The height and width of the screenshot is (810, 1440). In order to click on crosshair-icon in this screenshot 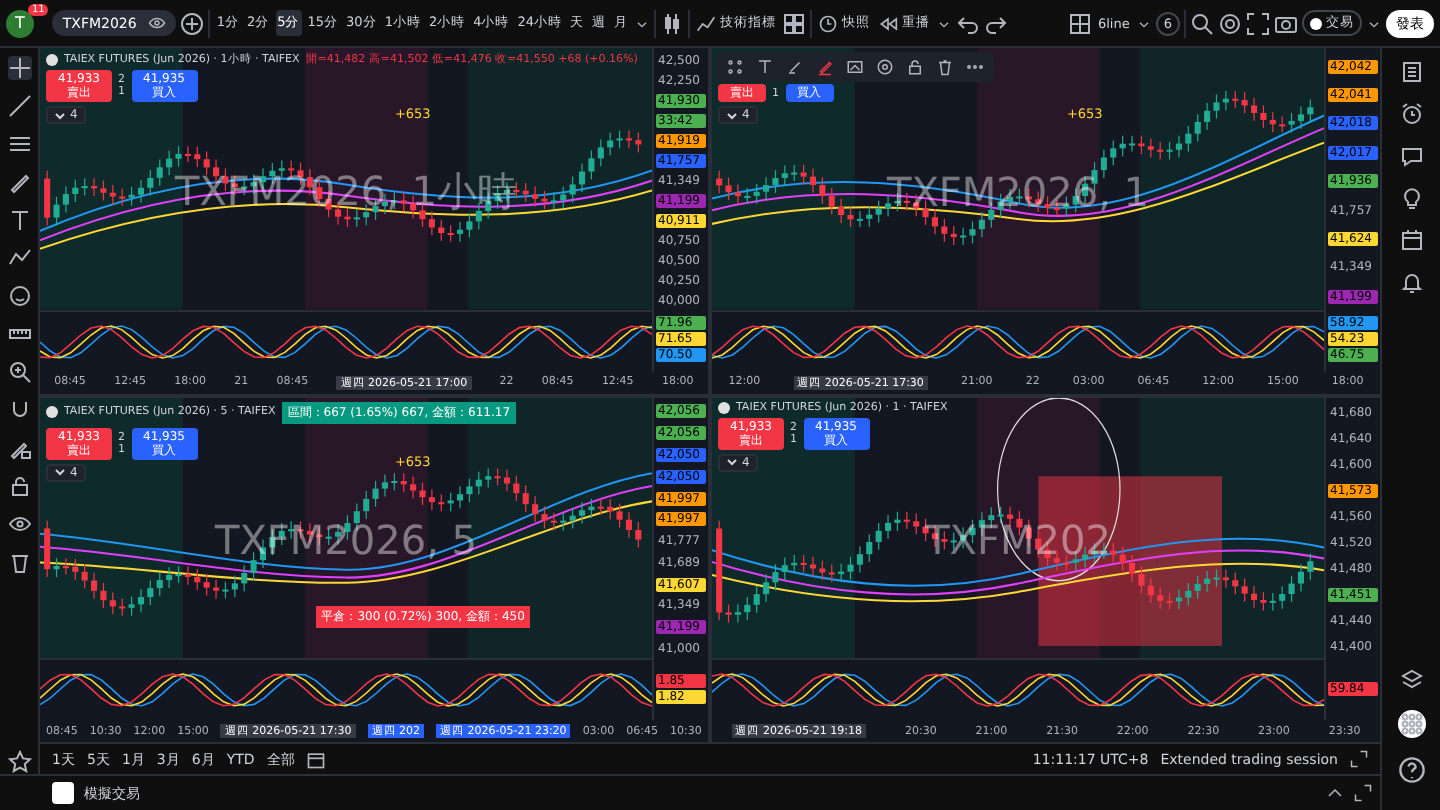, I will do `click(19, 68)`.